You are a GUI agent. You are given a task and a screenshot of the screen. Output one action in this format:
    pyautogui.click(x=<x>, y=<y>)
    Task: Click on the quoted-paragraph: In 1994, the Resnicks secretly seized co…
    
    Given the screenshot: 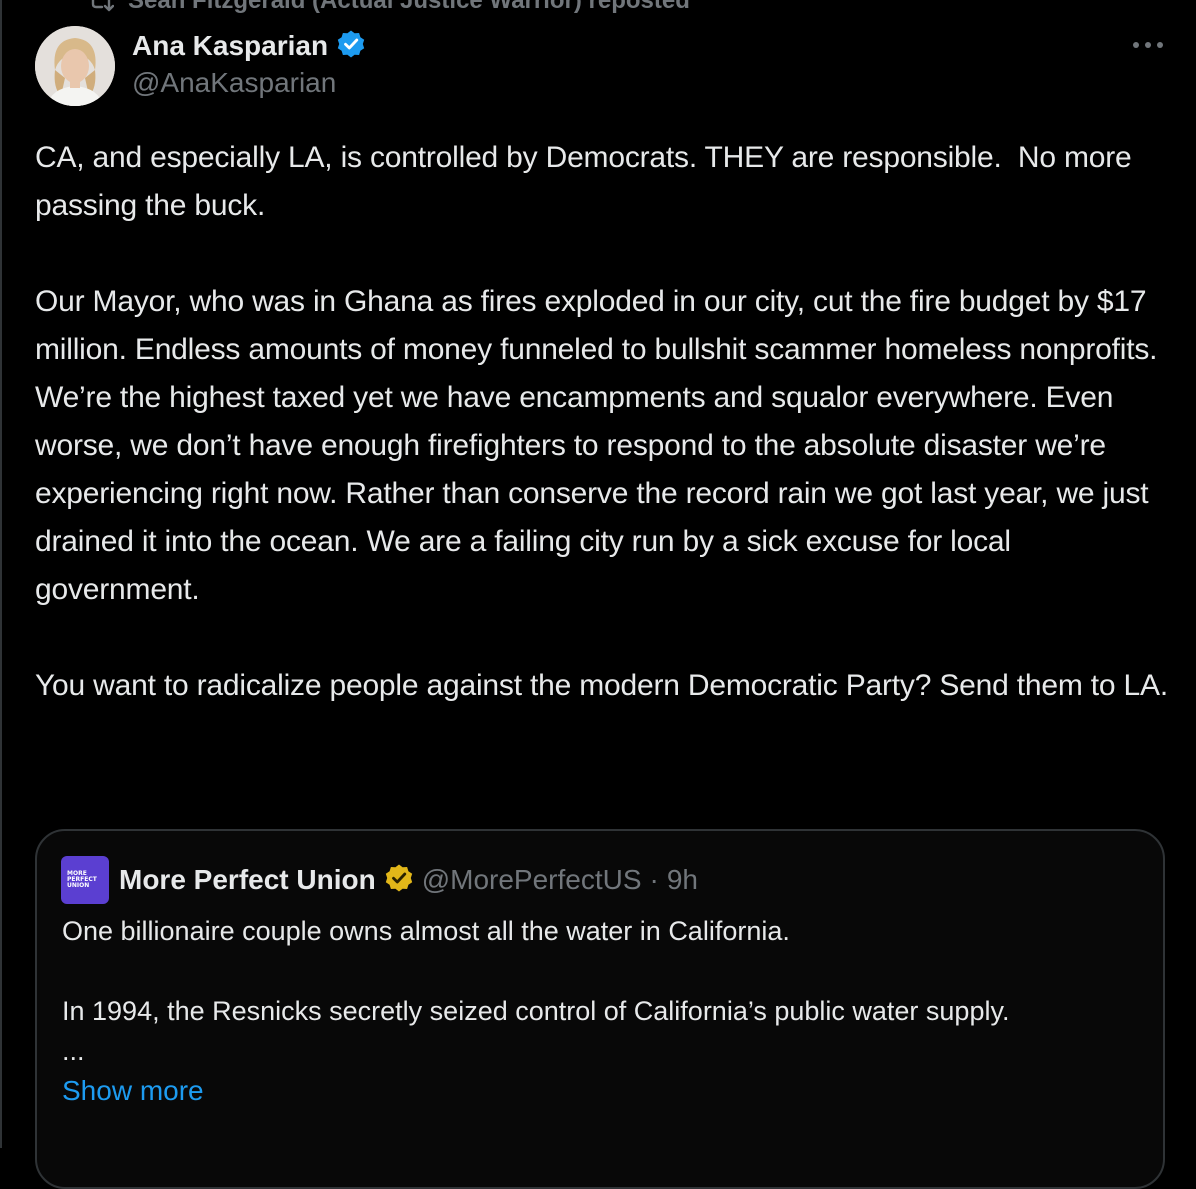 What is the action you would take?
    pyautogui.click(x=536, y=1011)
    